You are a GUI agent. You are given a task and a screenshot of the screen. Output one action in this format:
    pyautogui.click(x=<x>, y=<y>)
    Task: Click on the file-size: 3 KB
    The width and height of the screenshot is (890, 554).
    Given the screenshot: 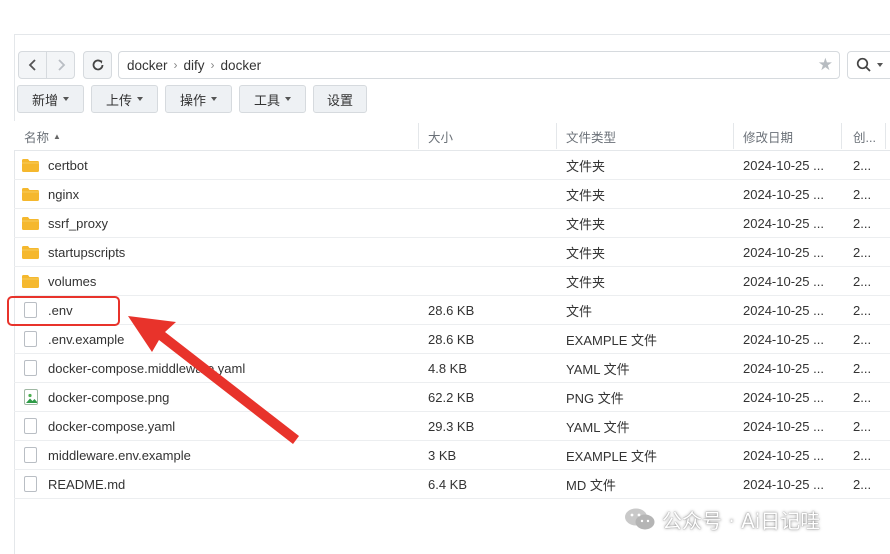 What is the action you would take?
    pyautogui.click(x=442, y=455)
    